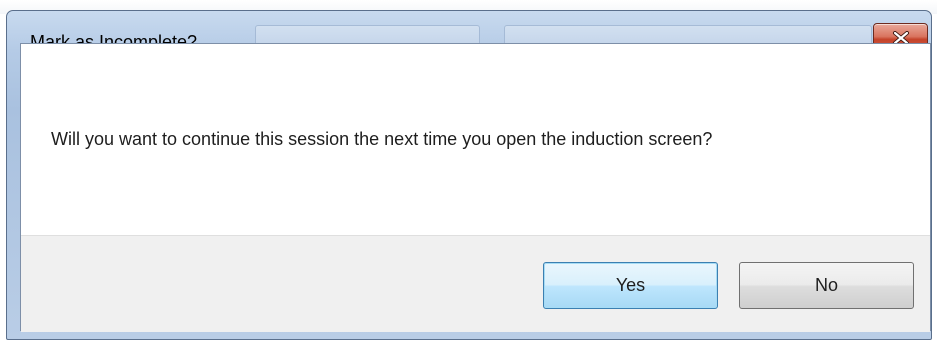 This screenshot has height=343, width=937. Describe the element at coordinates (630, 285) in the screenshot. I see `yes-button: Yes` at that location.